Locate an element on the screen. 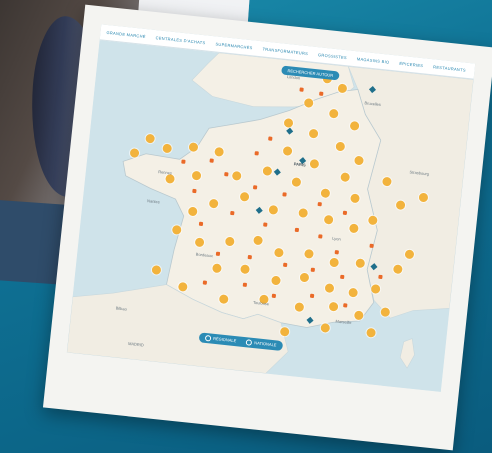 The image size is (492, 453). toolbar-item: Grande Marché is located at coordinates (126, 34).